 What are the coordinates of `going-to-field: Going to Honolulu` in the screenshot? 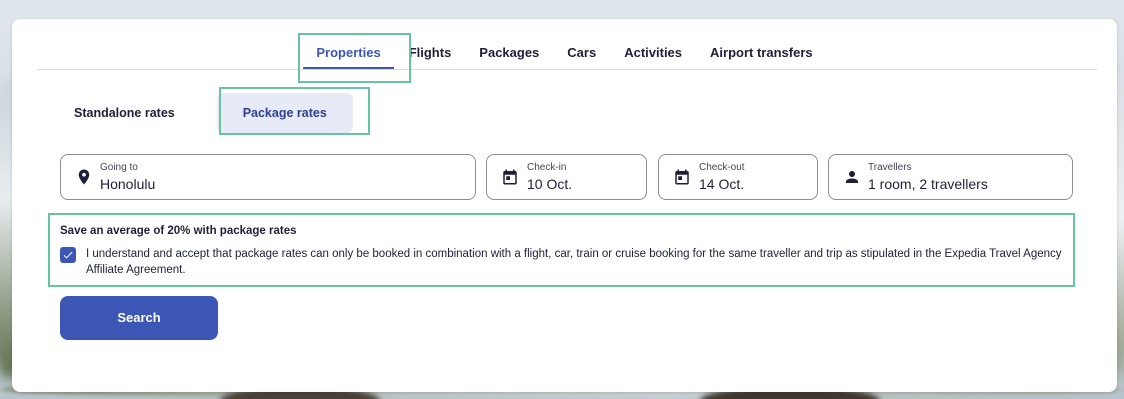 It's located at (268, 177).